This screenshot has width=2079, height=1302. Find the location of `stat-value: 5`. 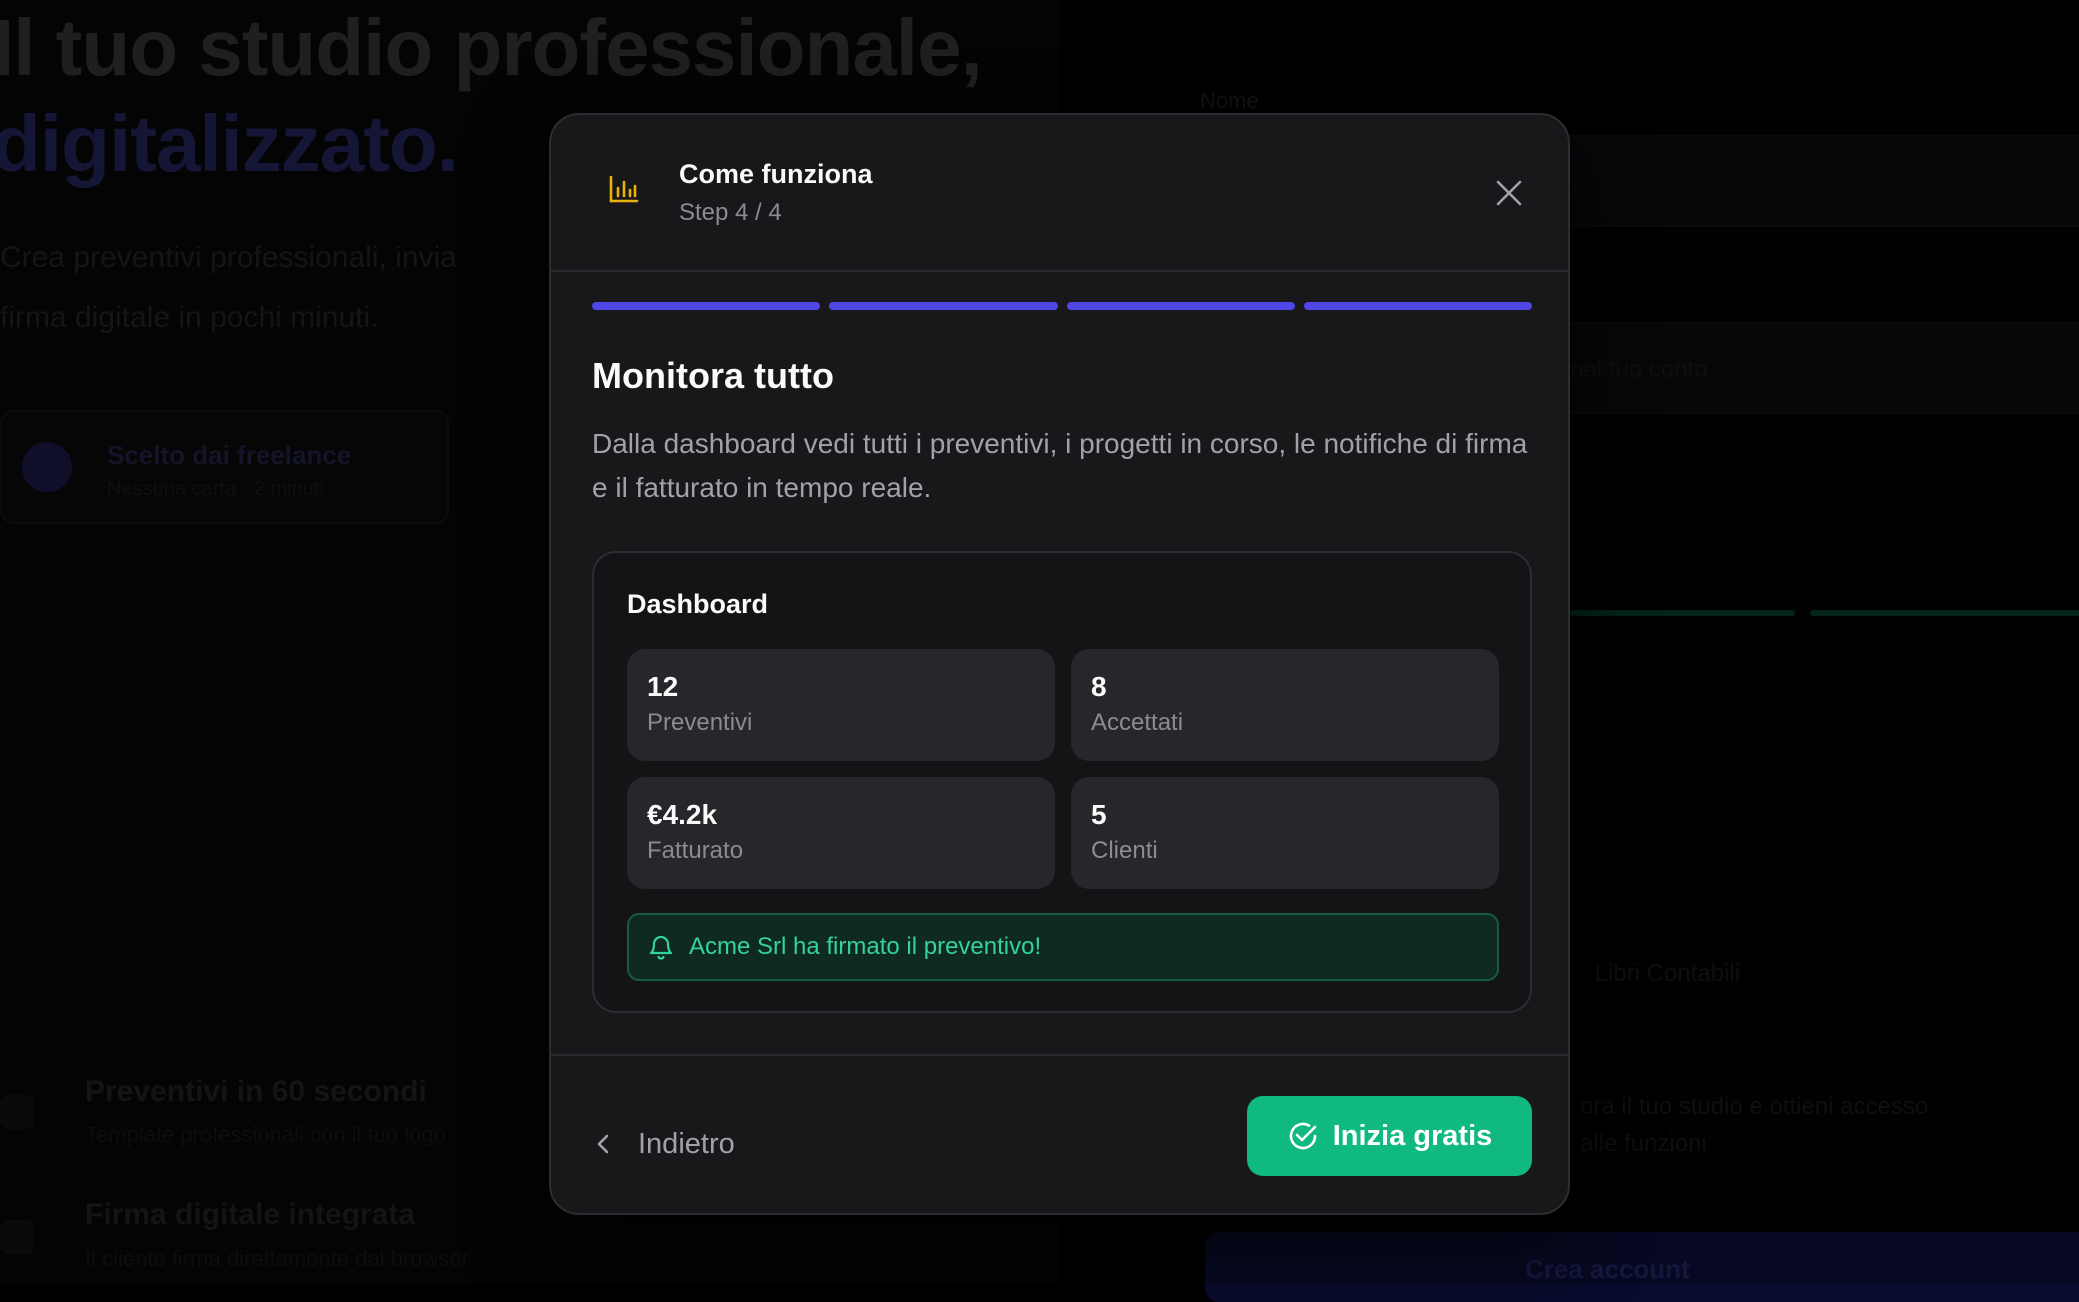

stat-value: 5 is located at coordinates (1099, 814).